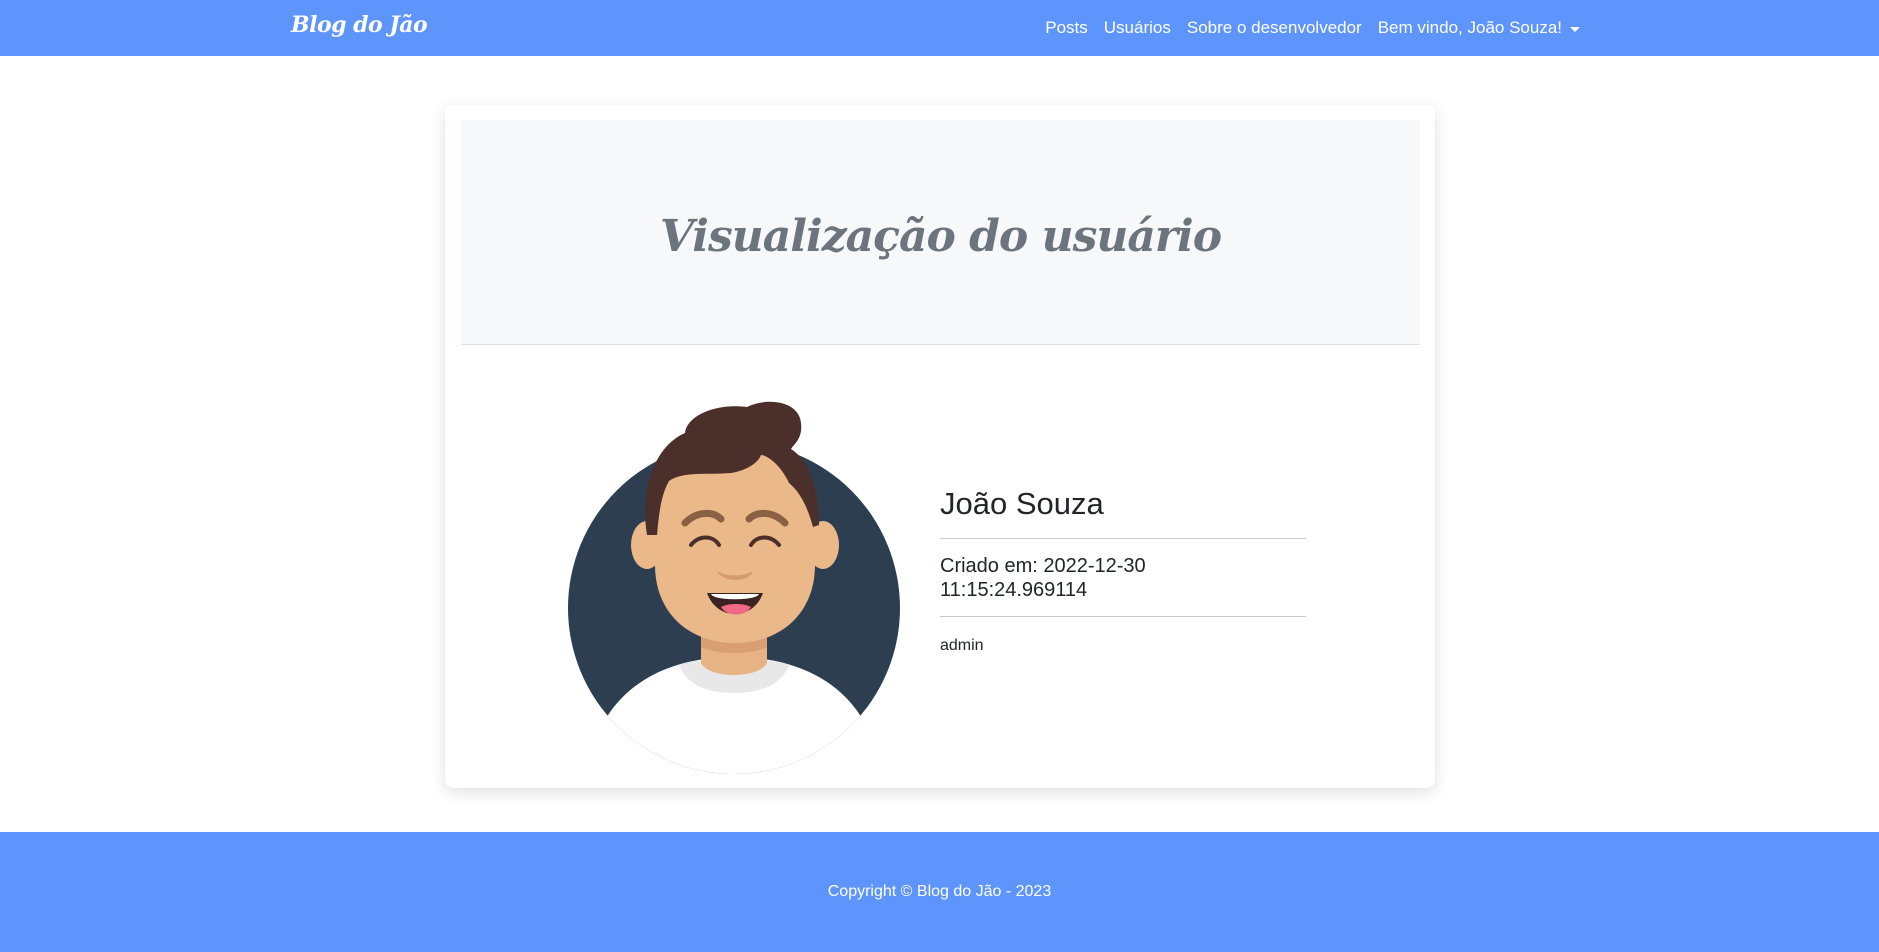 This screenshot has height=952, width=1879. Describe the element at coordinates (1575, 29) in the screenshot. I see `chevron-down-icon` at that location.